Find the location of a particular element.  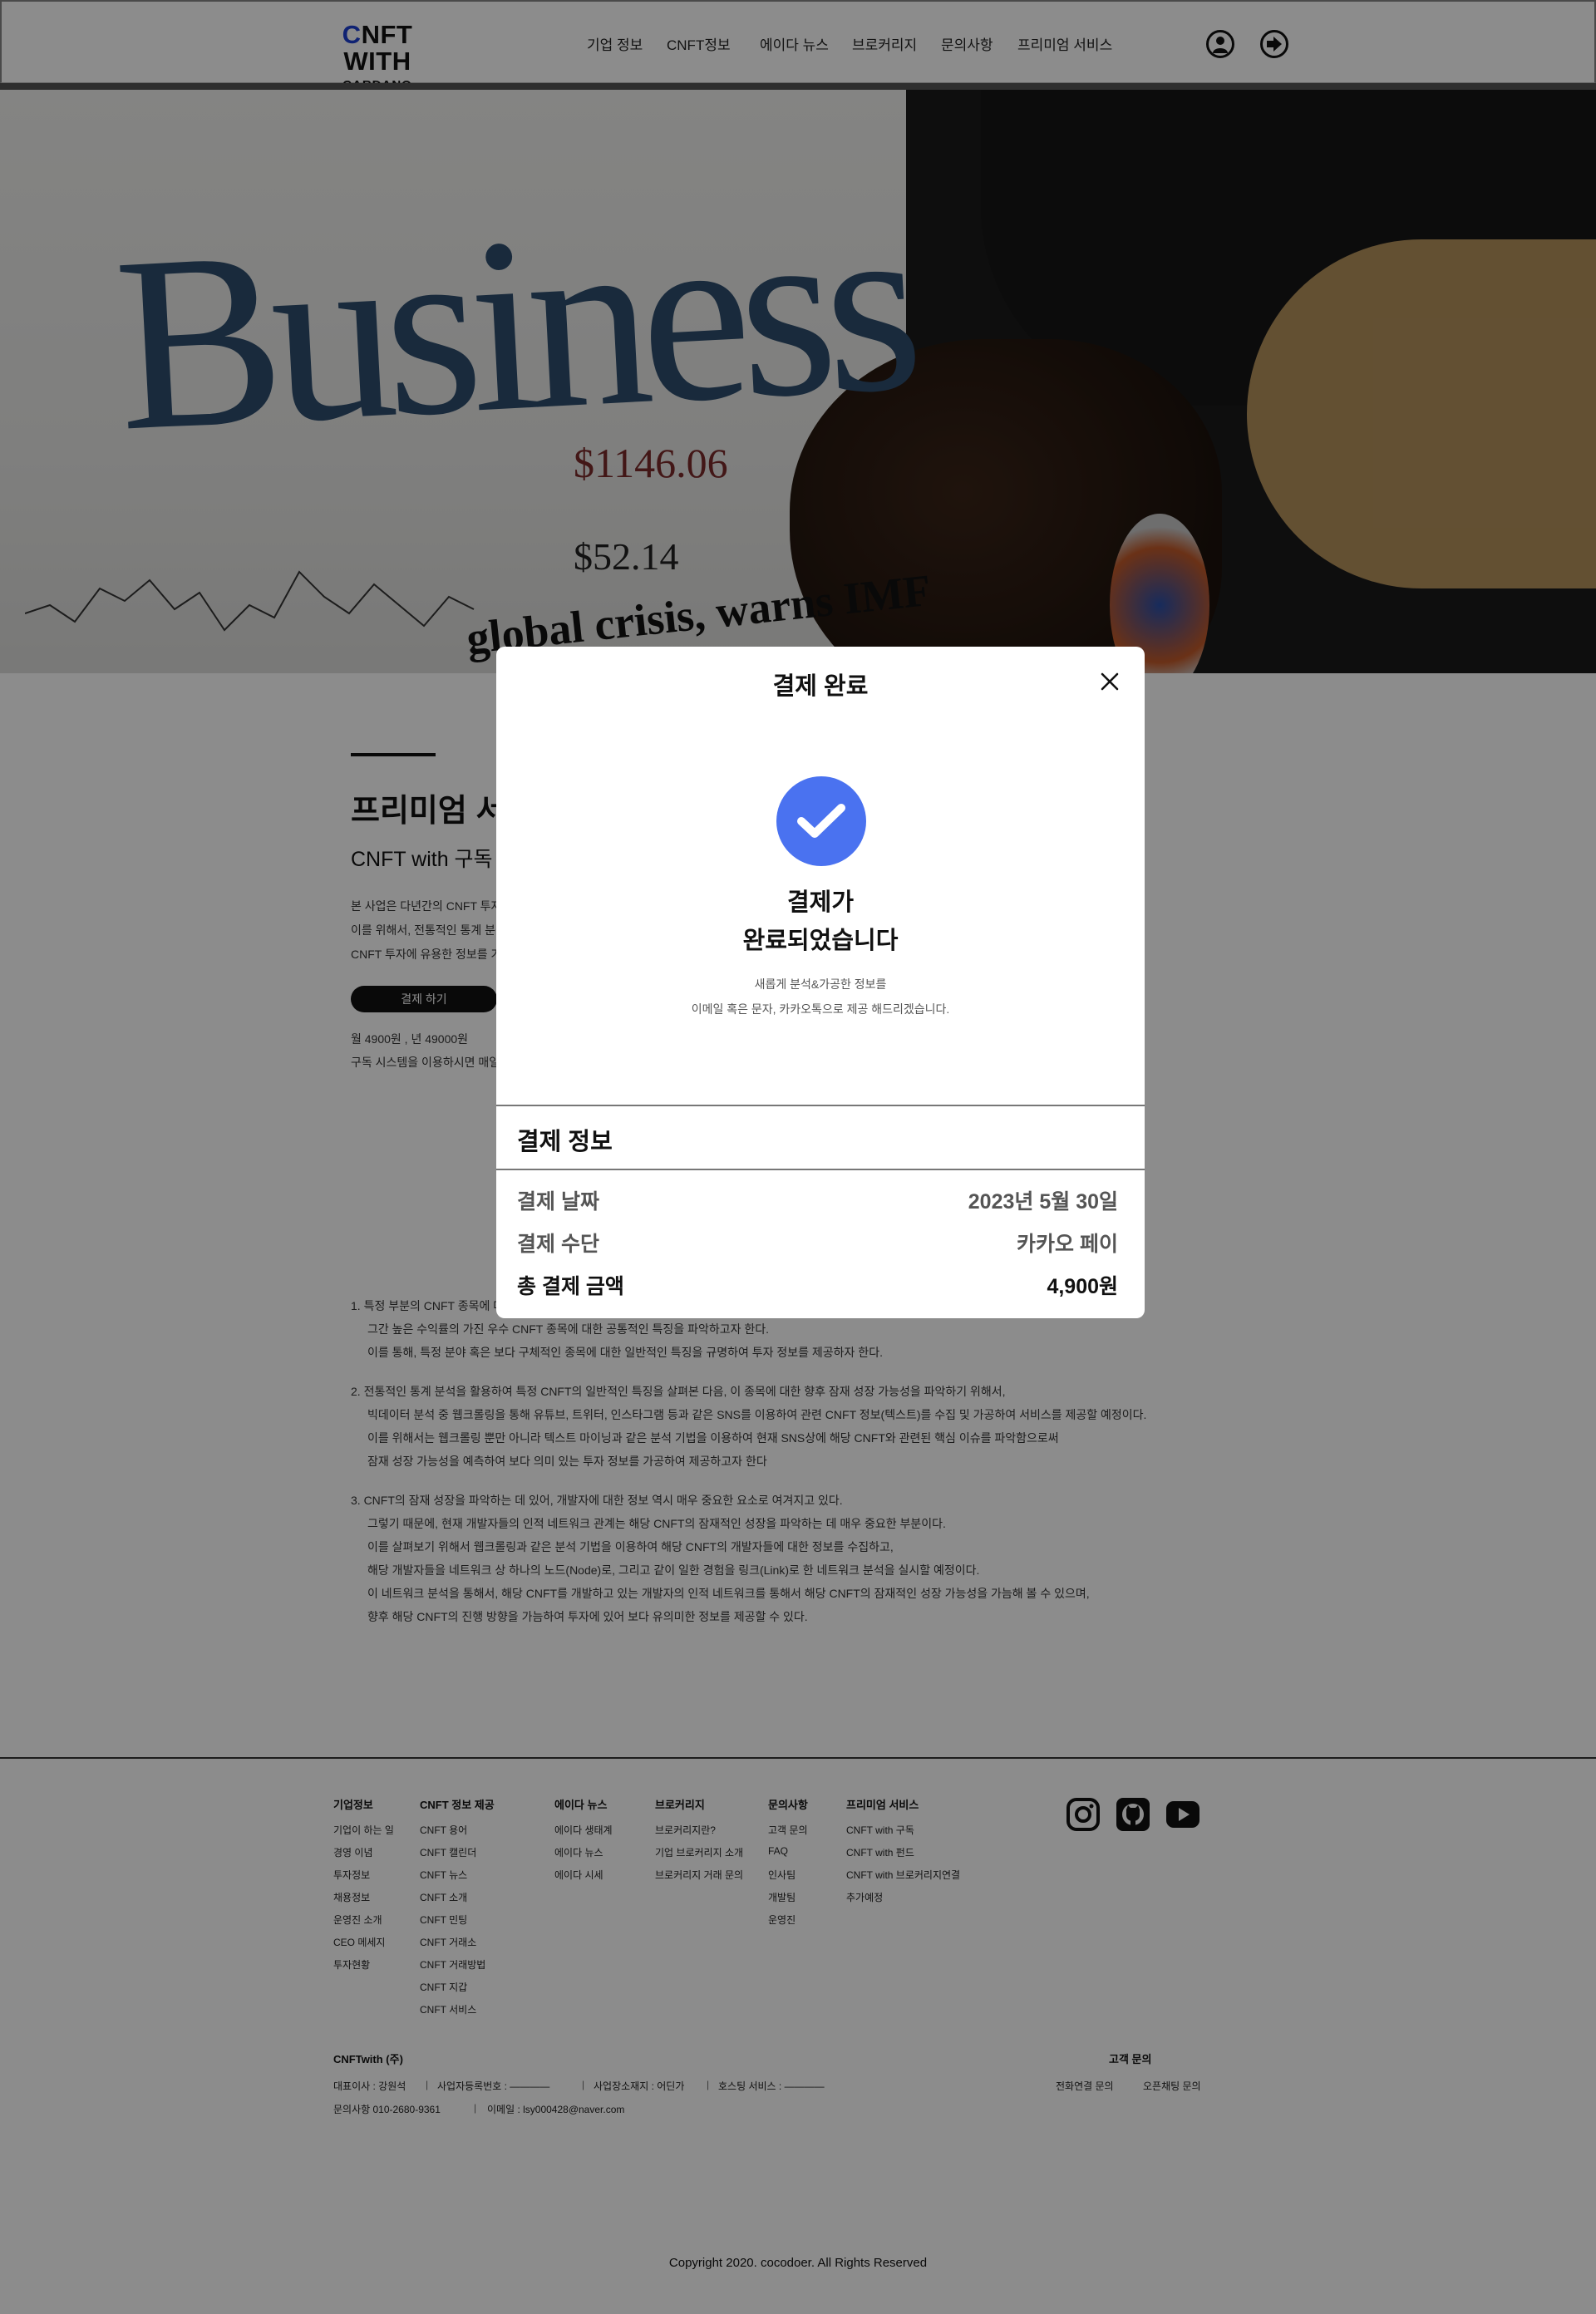

payment-date-label: 결제 날짜 is located at coordinates (558, 1202).